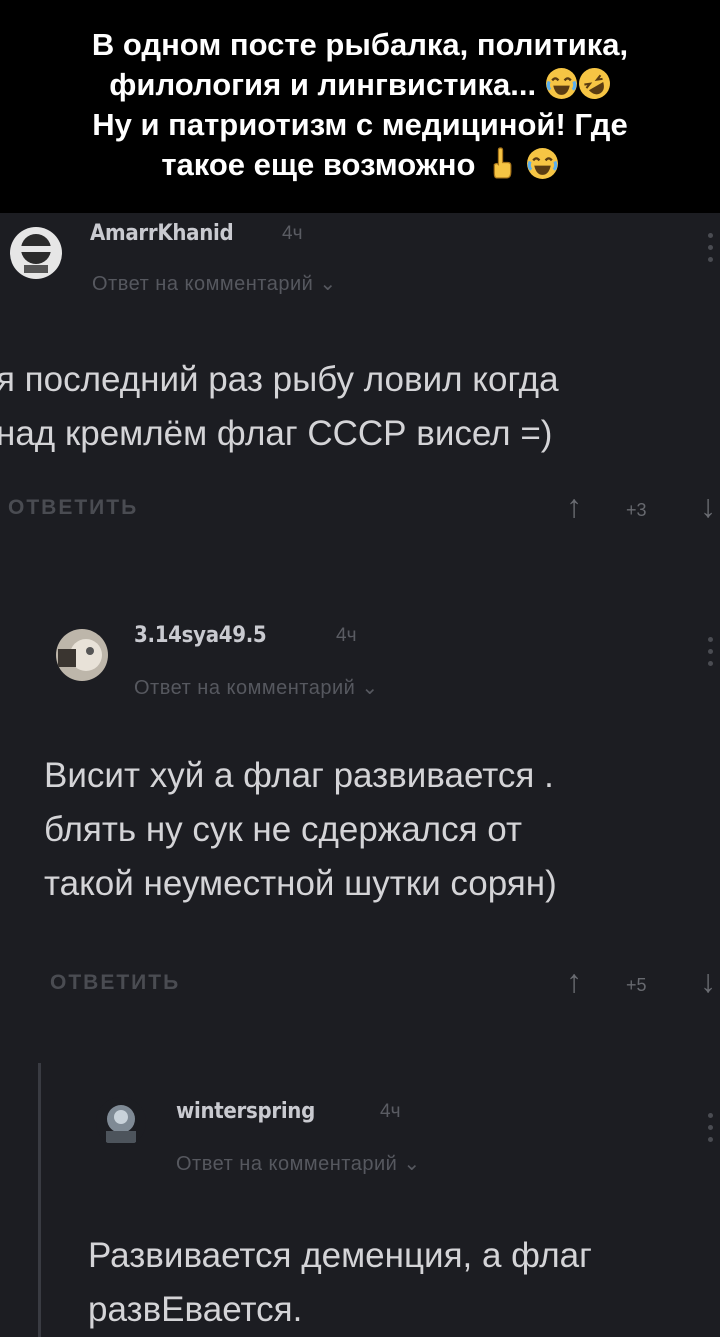 This screenshot has height=1337, width=720. Describe the element at coordinates (279, 379) in the screenshot. I see `comment-text-line-1: я последний раз рыбу ловил когда` at that location.